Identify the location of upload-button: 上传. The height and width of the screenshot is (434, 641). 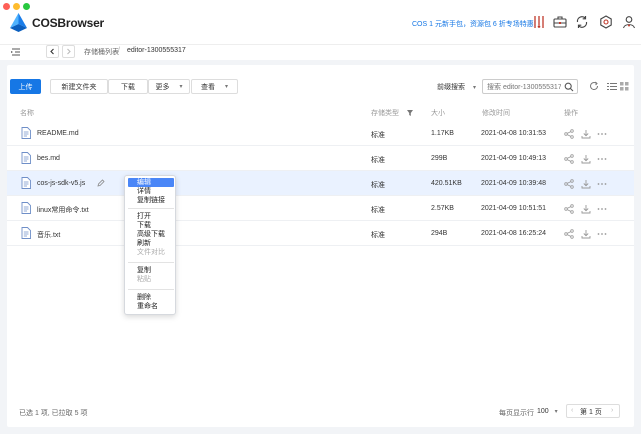
(25, 86).